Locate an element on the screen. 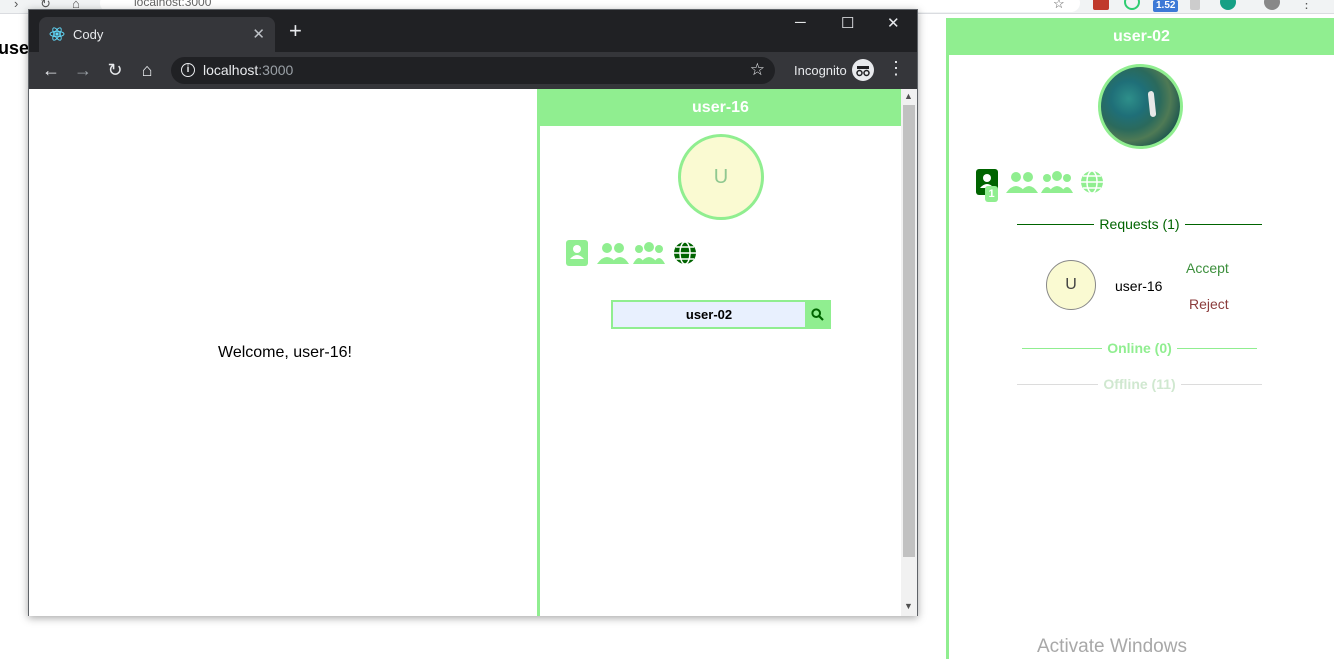 The image size is (1334, 659). minimize-icon: ─ is located at coordinates (800, 22).